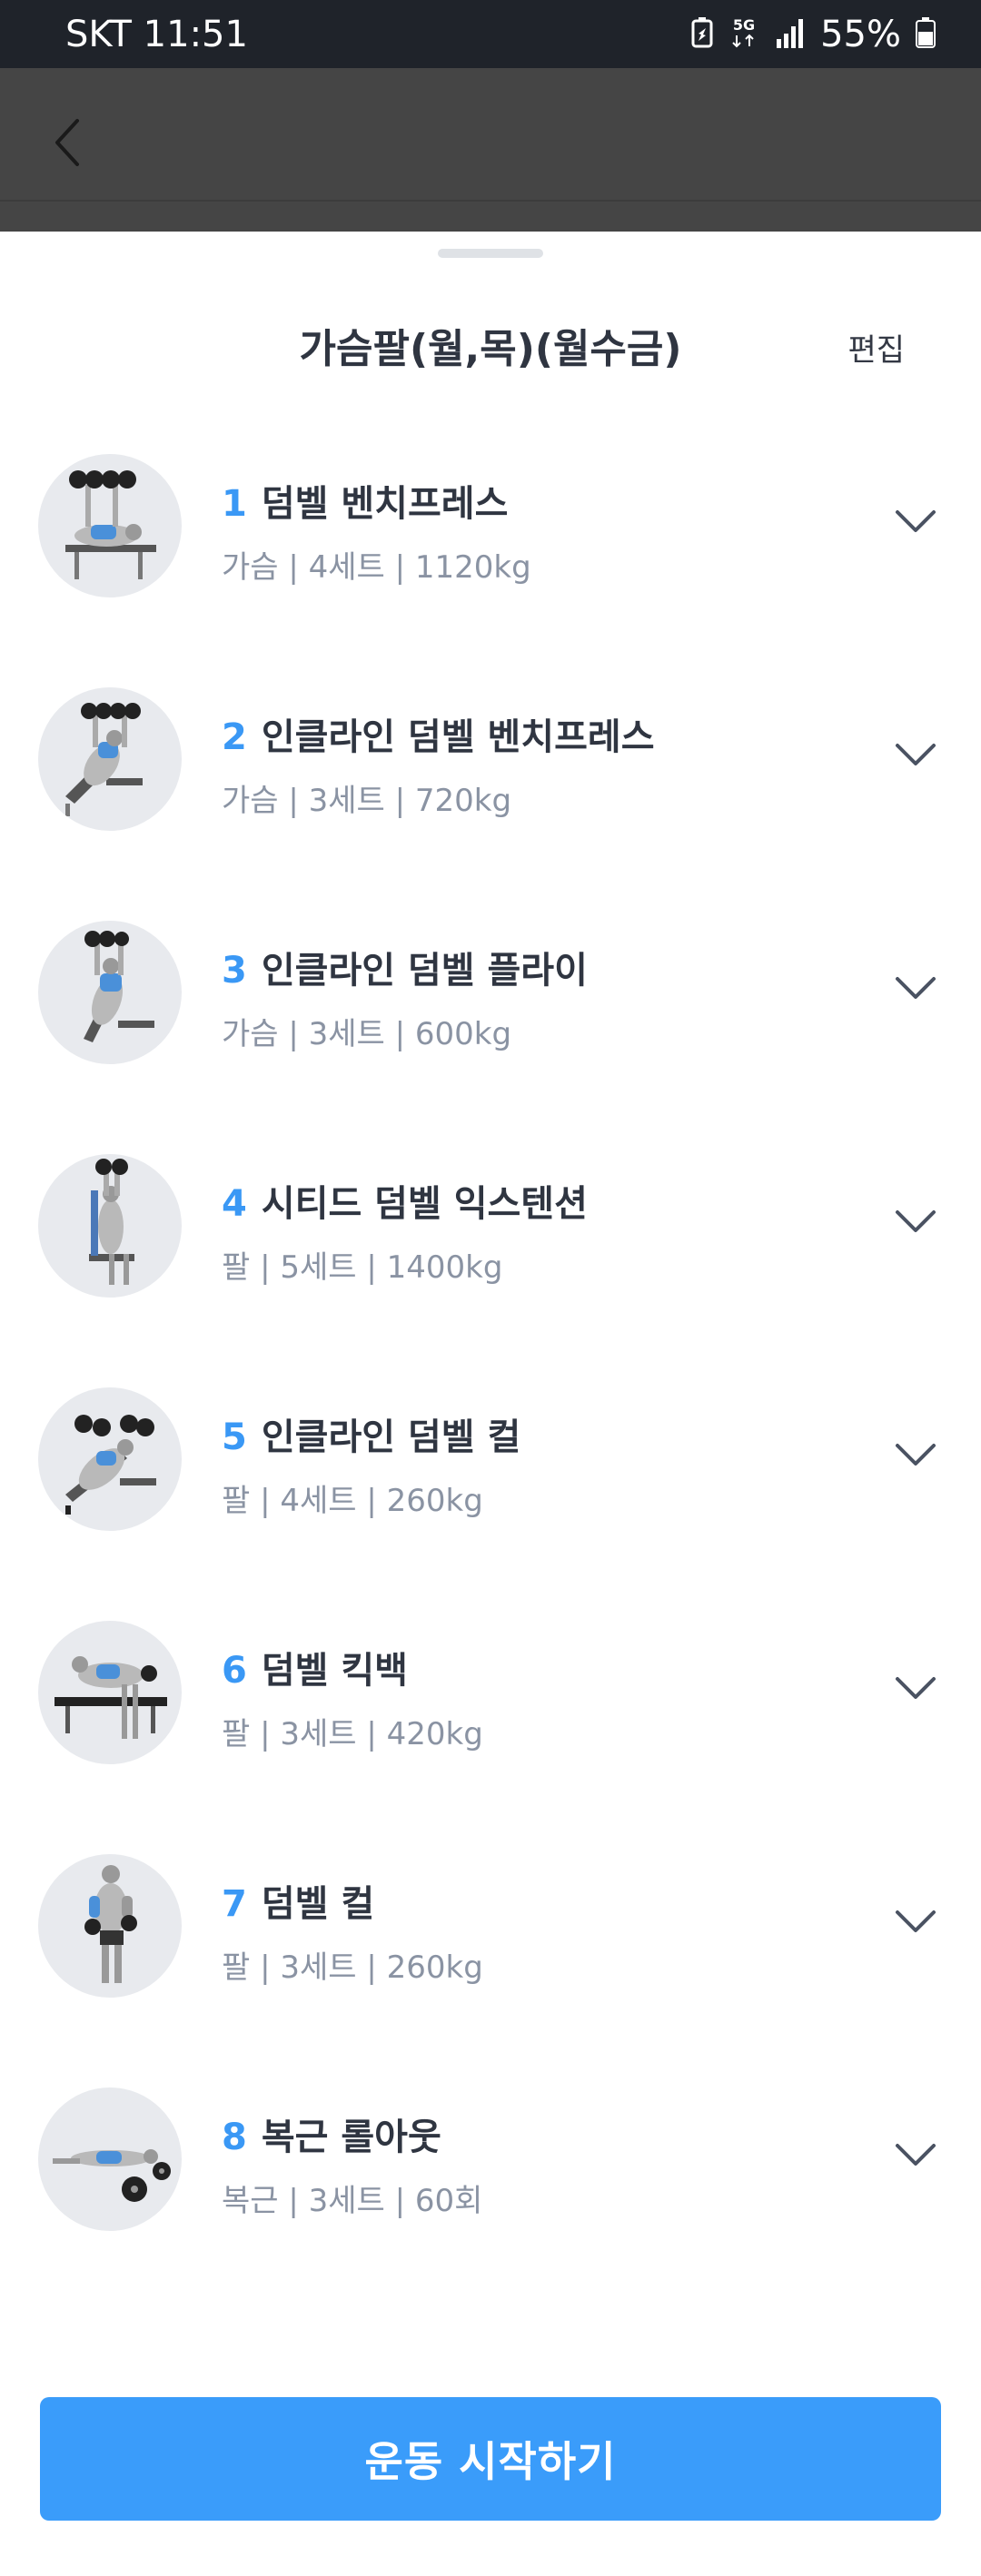  What do you see at coordinates (702, 34) in the screenshot?
I see `battery-saver-icon` at bounding box center [702, 34].